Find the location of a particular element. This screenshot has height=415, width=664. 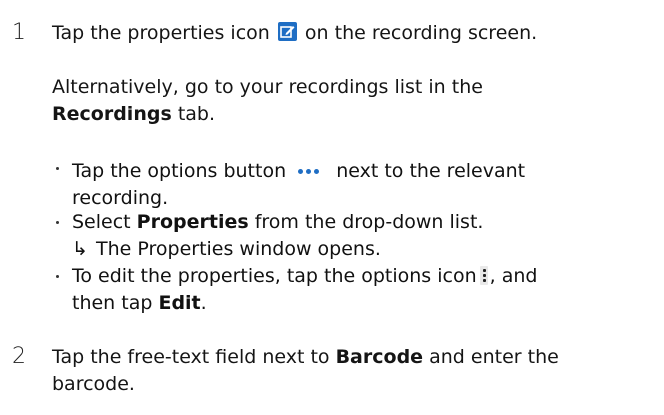

bullet-2-text-after: from the drop-down list. is located at coordinates (369, 222).